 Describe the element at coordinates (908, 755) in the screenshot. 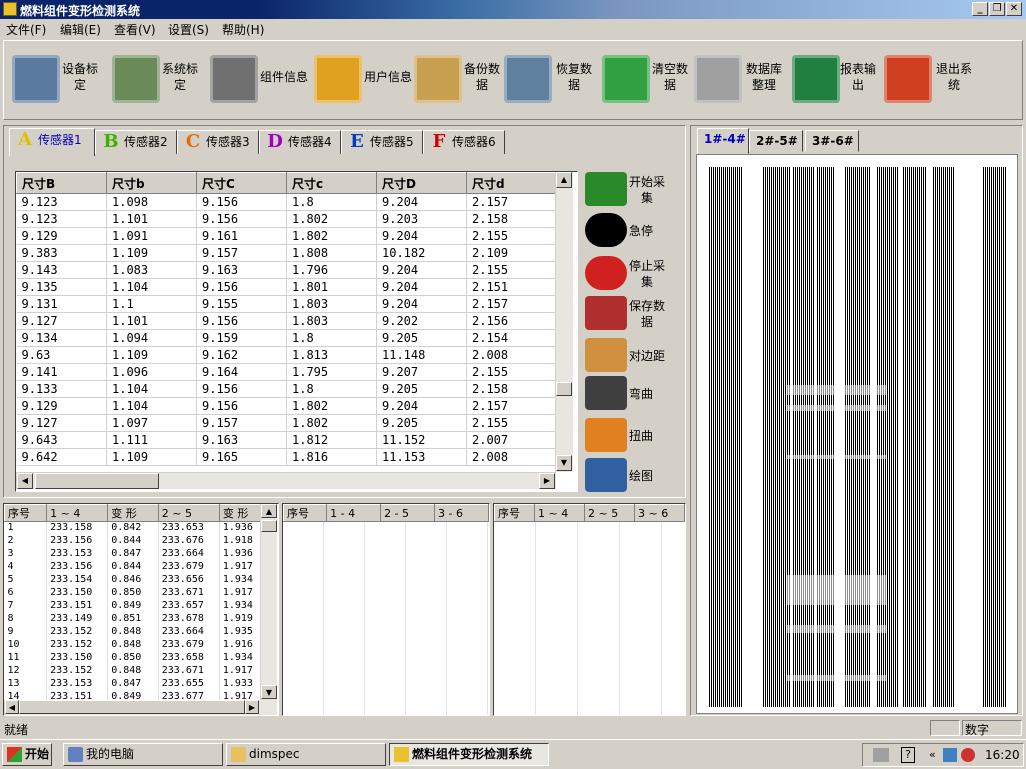

I see `help-icon: ?` at that location.